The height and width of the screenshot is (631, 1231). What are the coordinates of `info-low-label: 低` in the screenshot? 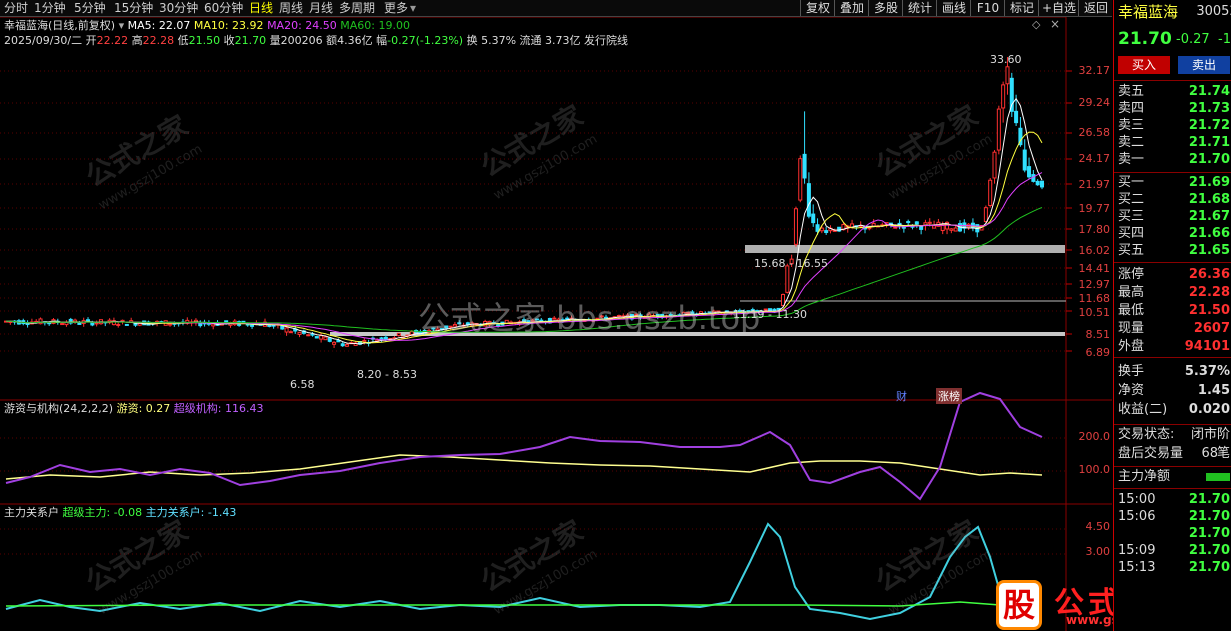 It's located at (183, 40).